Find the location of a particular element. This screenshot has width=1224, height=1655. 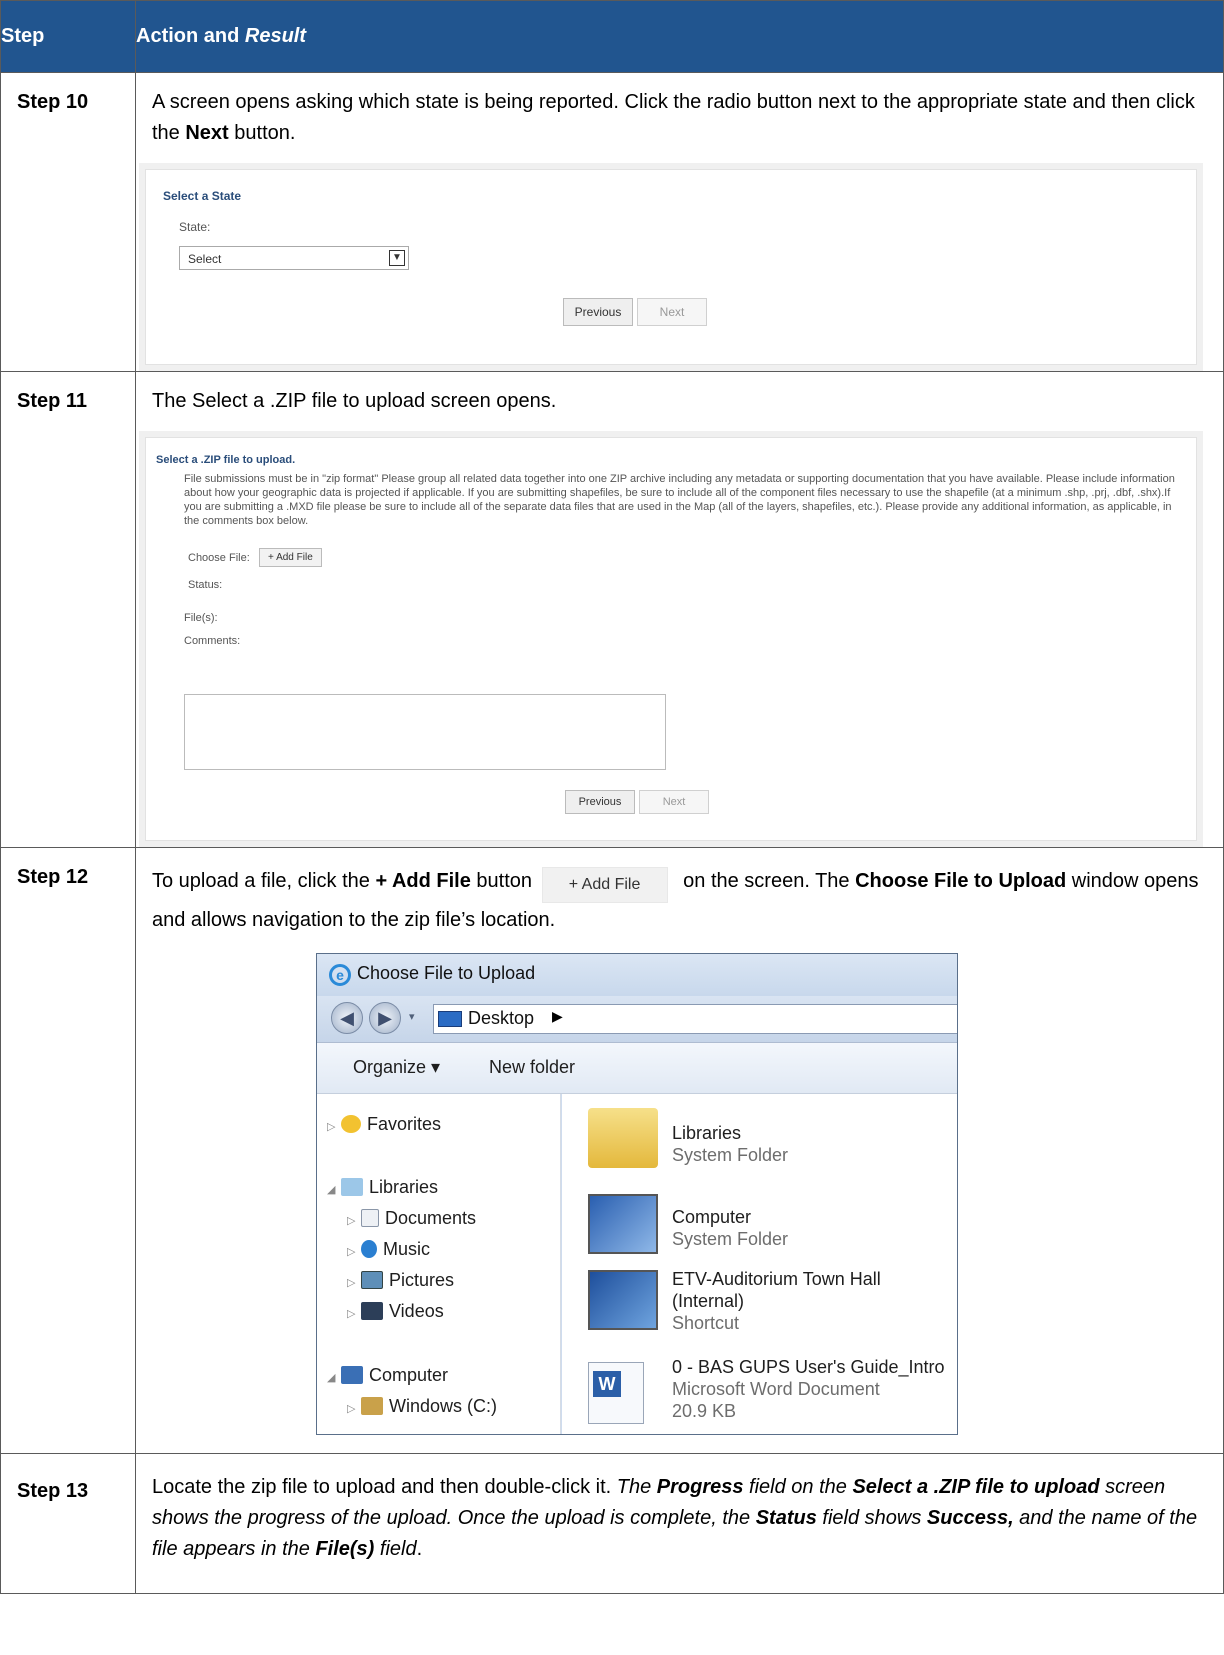

action-text-bold: File(s) is located at coordinates (345, 1549).